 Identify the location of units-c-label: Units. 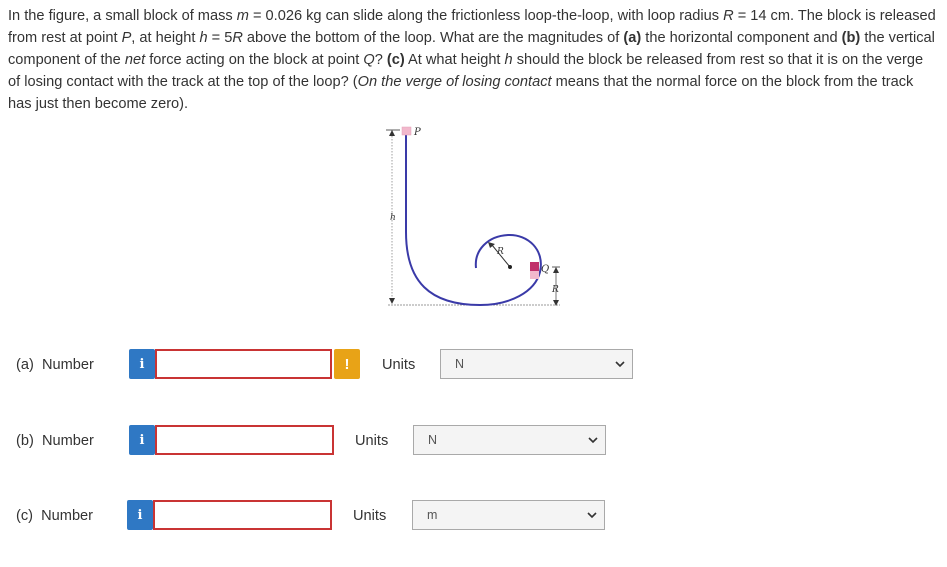
(370, 516).